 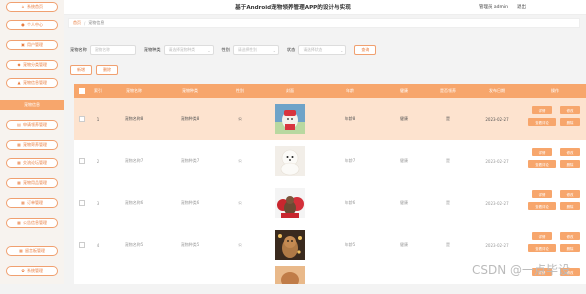 What do you see at coordinates (19, 64) in the screenshot?
I see `tag-icon: ◆` at bounding box center [19, 64].